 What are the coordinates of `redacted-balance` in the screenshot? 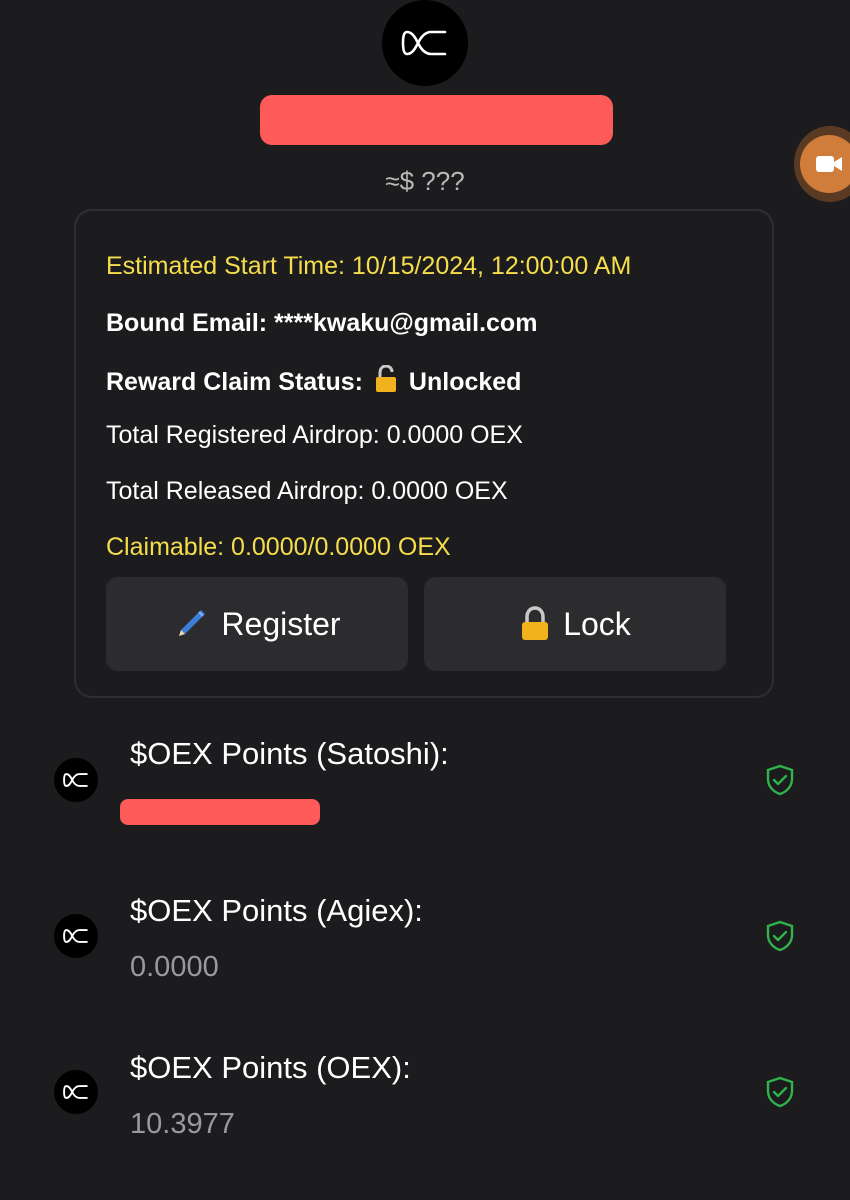 It's located at (436, 120).